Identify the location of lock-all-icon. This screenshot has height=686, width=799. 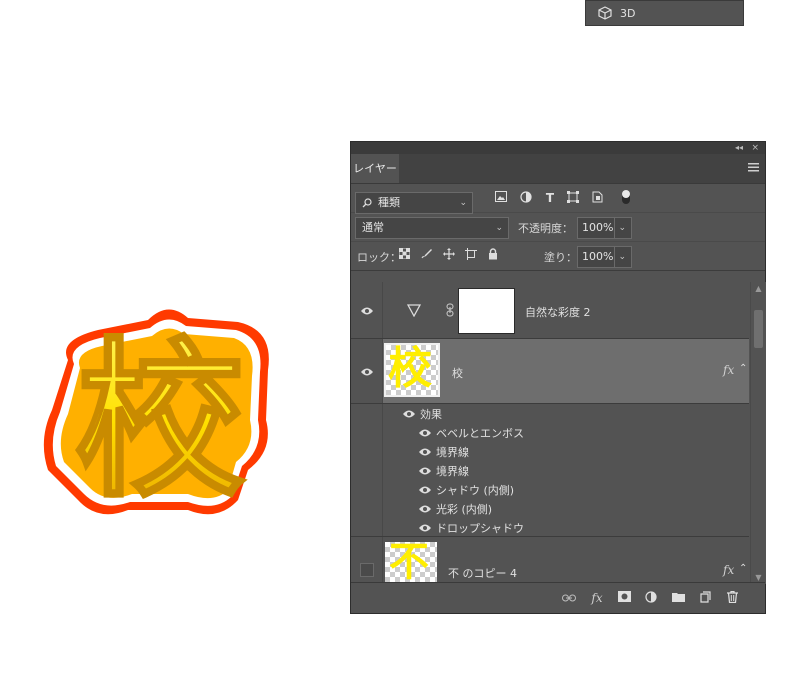
(493, 255).